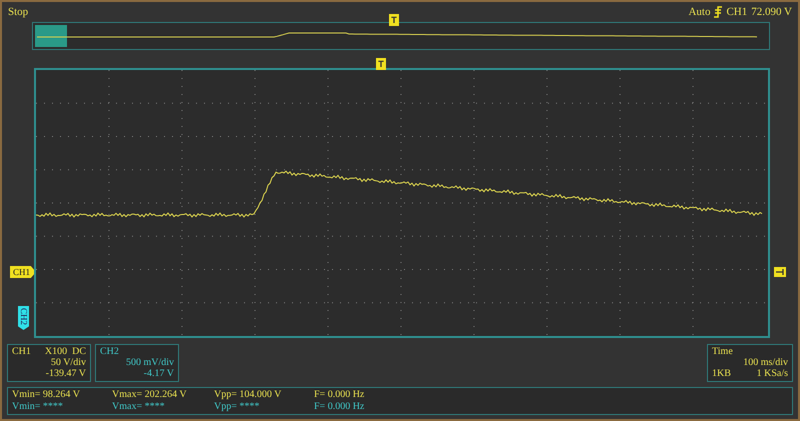  I want to click on volts-per-div: 500 mV/div, so click(149, 362).